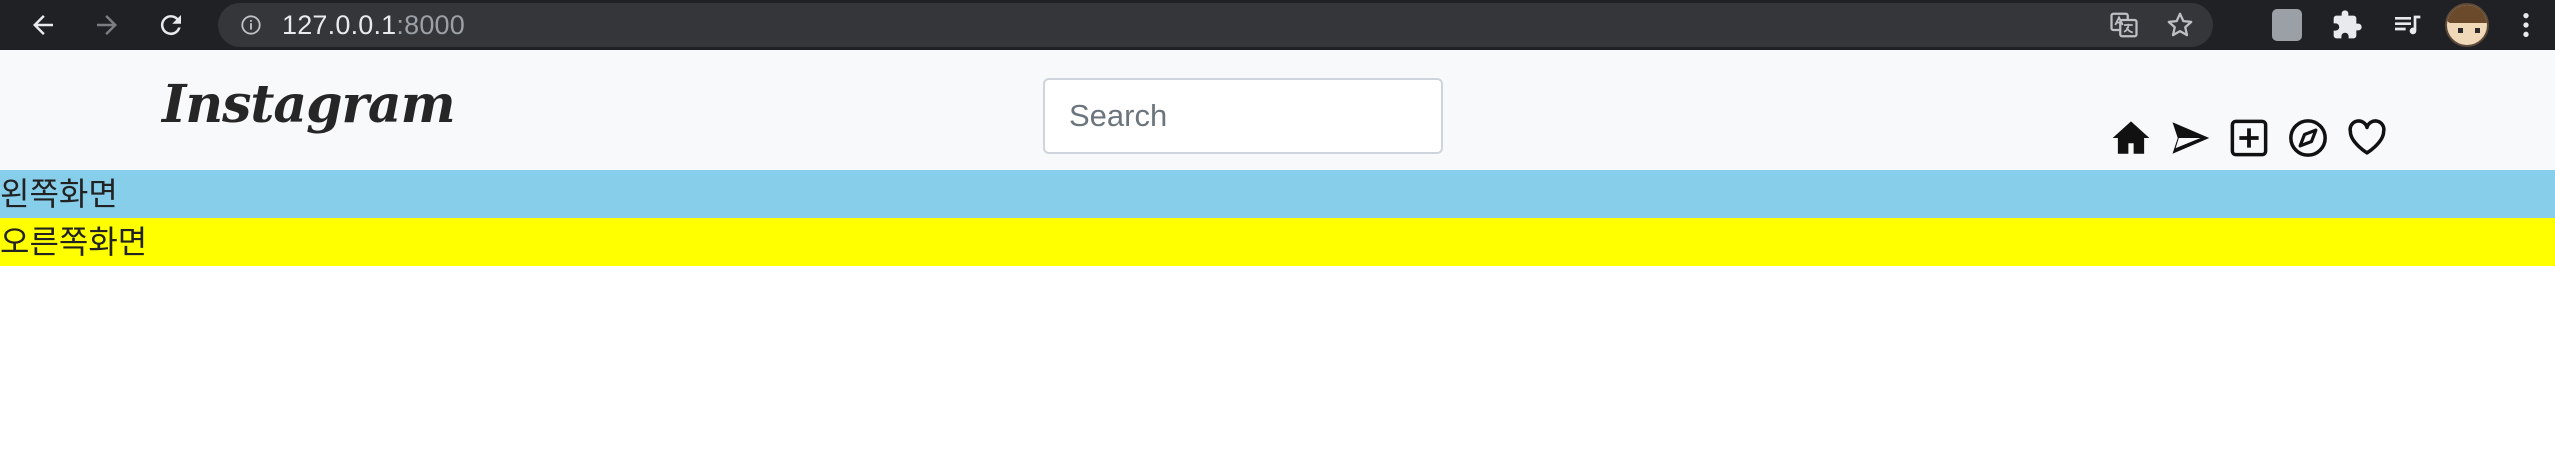  I want to click on profile-button, so click(2467, 25).